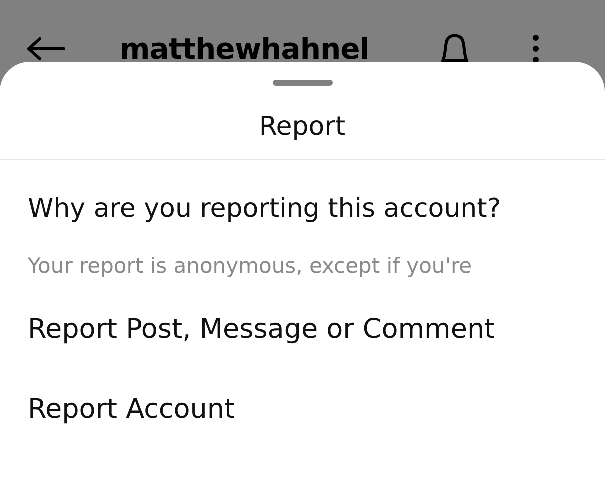  Describe the element at coordinates (302, 83) in the screenshot. I see `drag-handle` at that location.